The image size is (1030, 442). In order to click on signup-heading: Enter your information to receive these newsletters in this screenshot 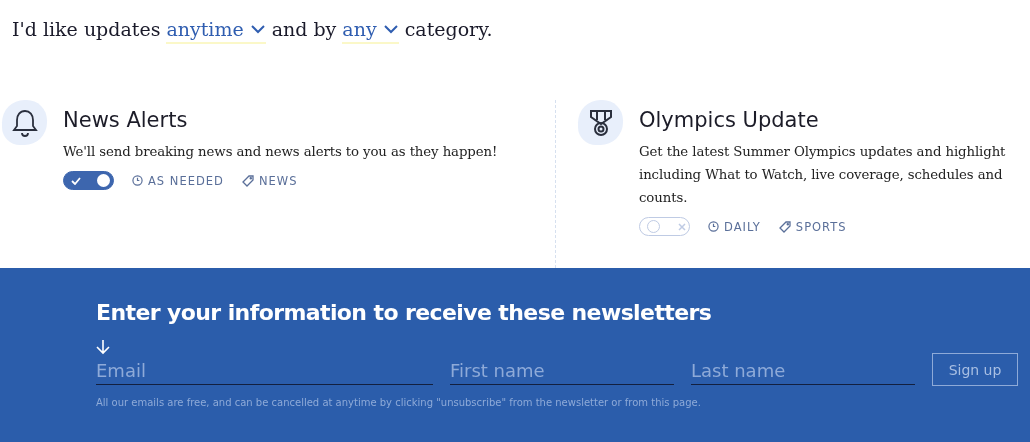, I will do `click(404, 312)`.